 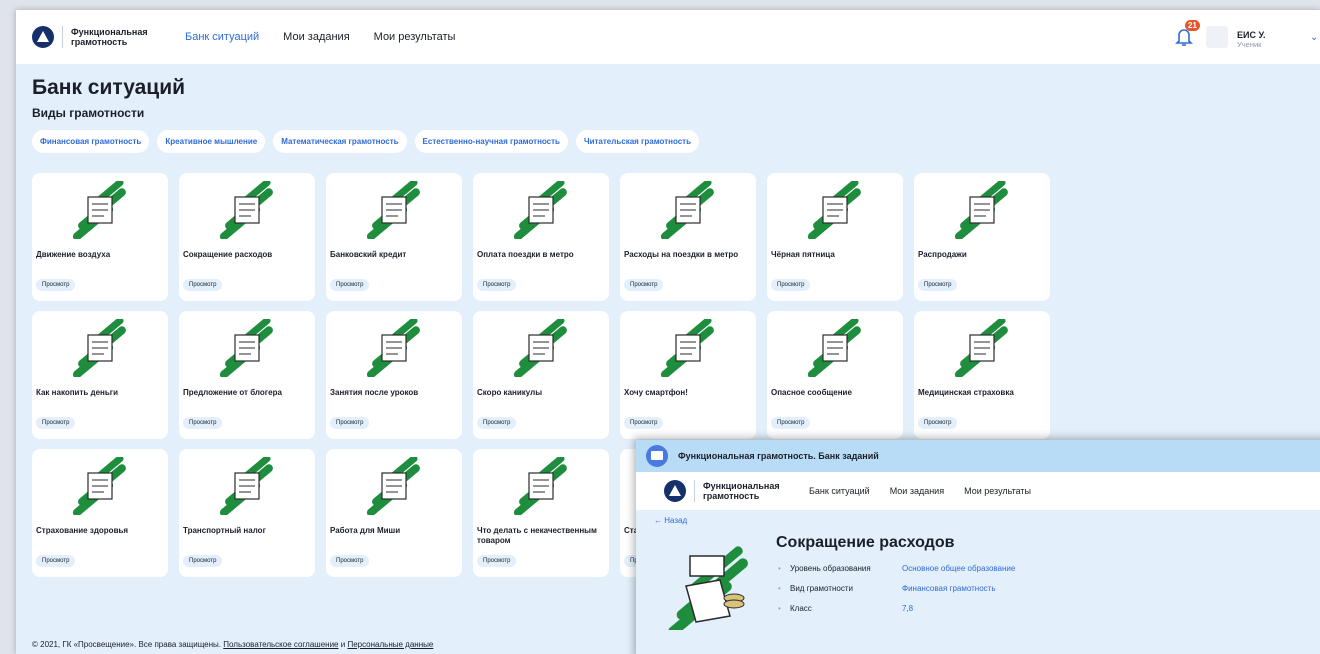 What do you see at coordinates (1249, 44) in the screenshot?
I see `user-role: Ученик` at bounding box center [1249, 44].